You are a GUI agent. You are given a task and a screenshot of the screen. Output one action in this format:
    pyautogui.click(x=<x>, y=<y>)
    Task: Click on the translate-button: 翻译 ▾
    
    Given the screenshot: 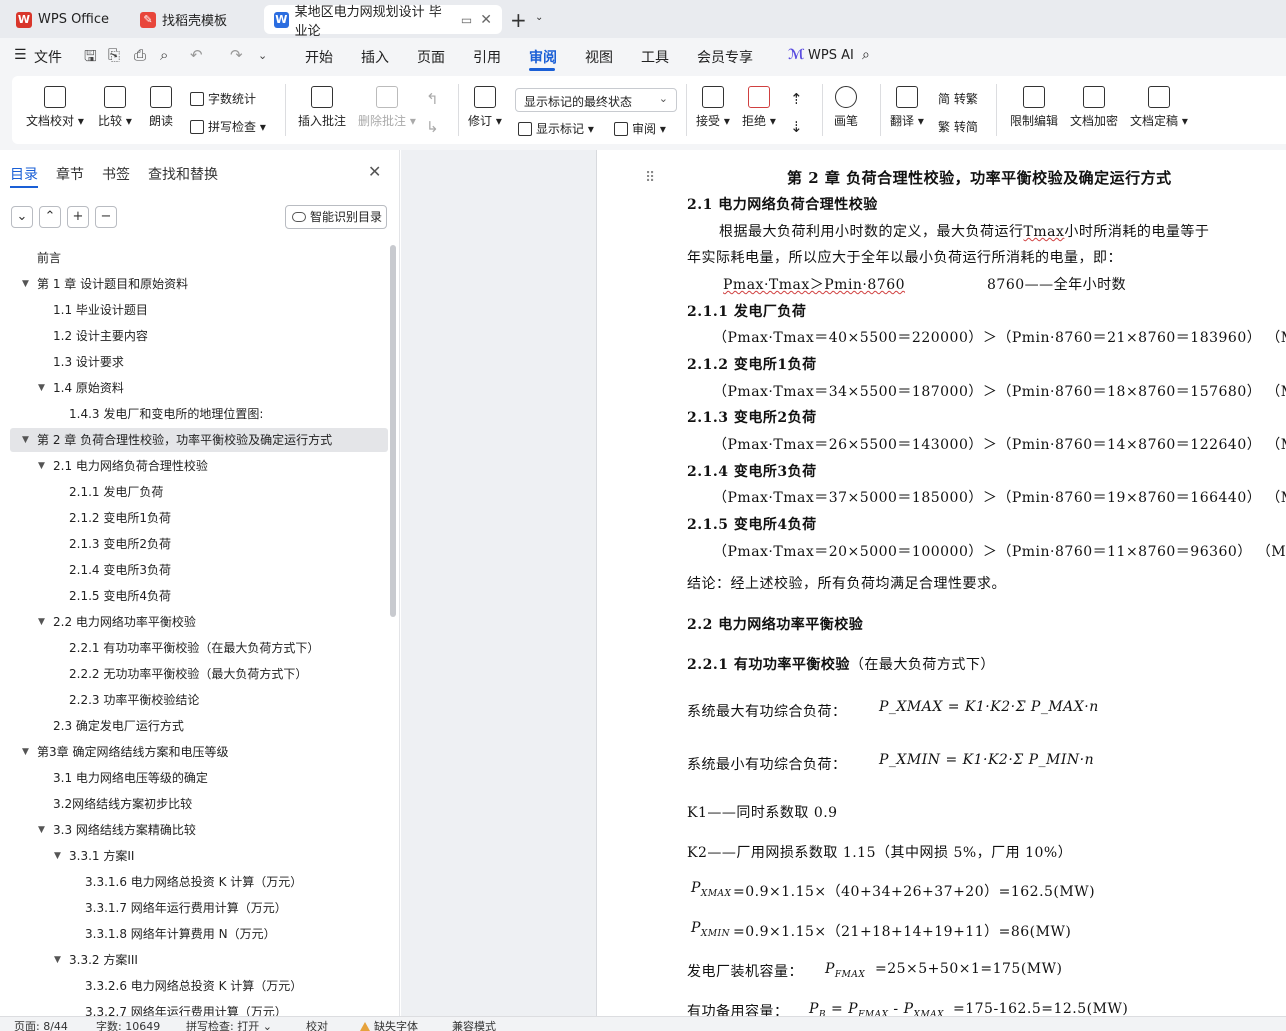 What is the action you would take?
    pyautogui.click(x=907, y=107)
    